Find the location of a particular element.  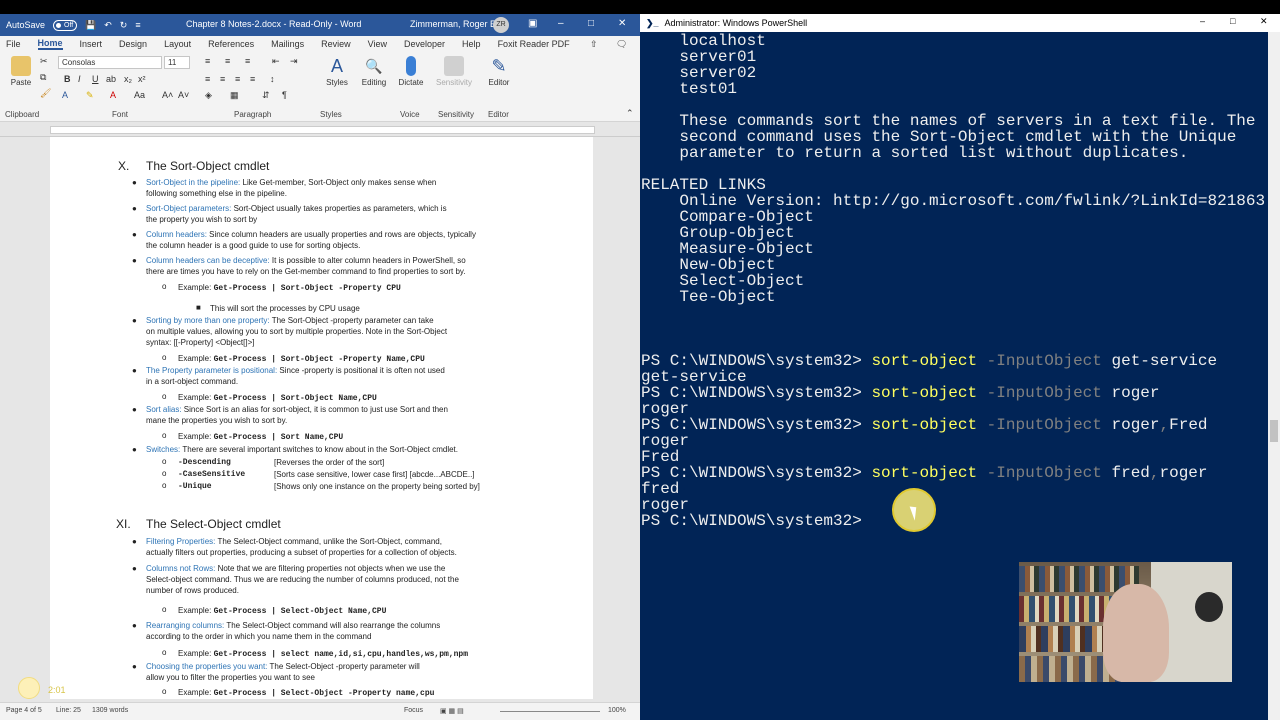

dictate-button: Dictate is located at coordinates (411, 71).